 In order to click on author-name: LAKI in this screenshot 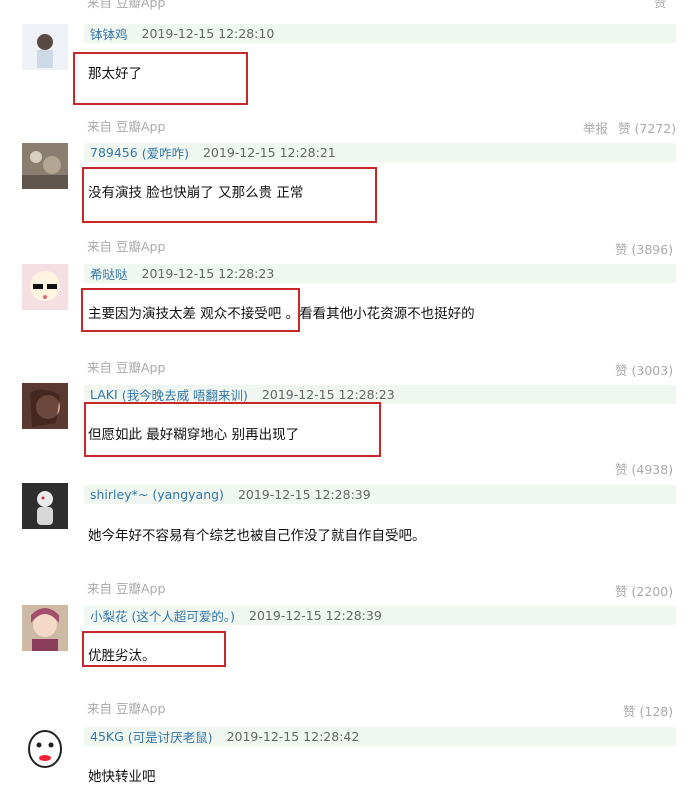, I will do `click(101, 394)`.